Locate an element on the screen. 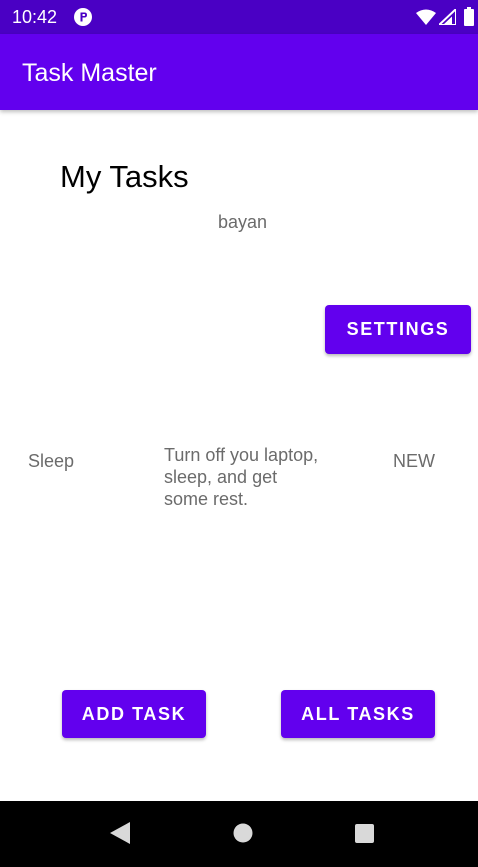 The width and height of the screenshot is (478, 867). app-title: Task Master is located at coordinates (89, 73).